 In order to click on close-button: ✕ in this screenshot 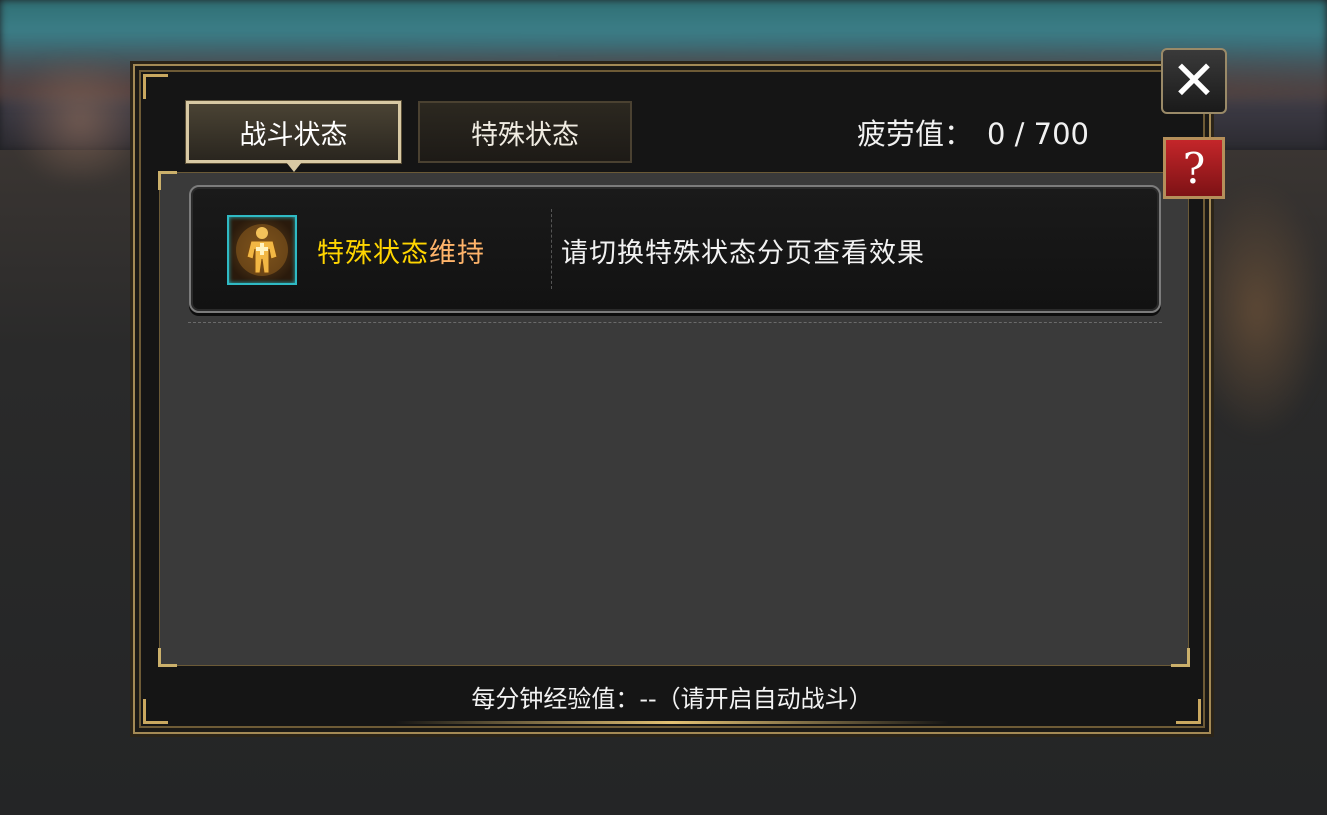, I will do `click(1194, 81)`.